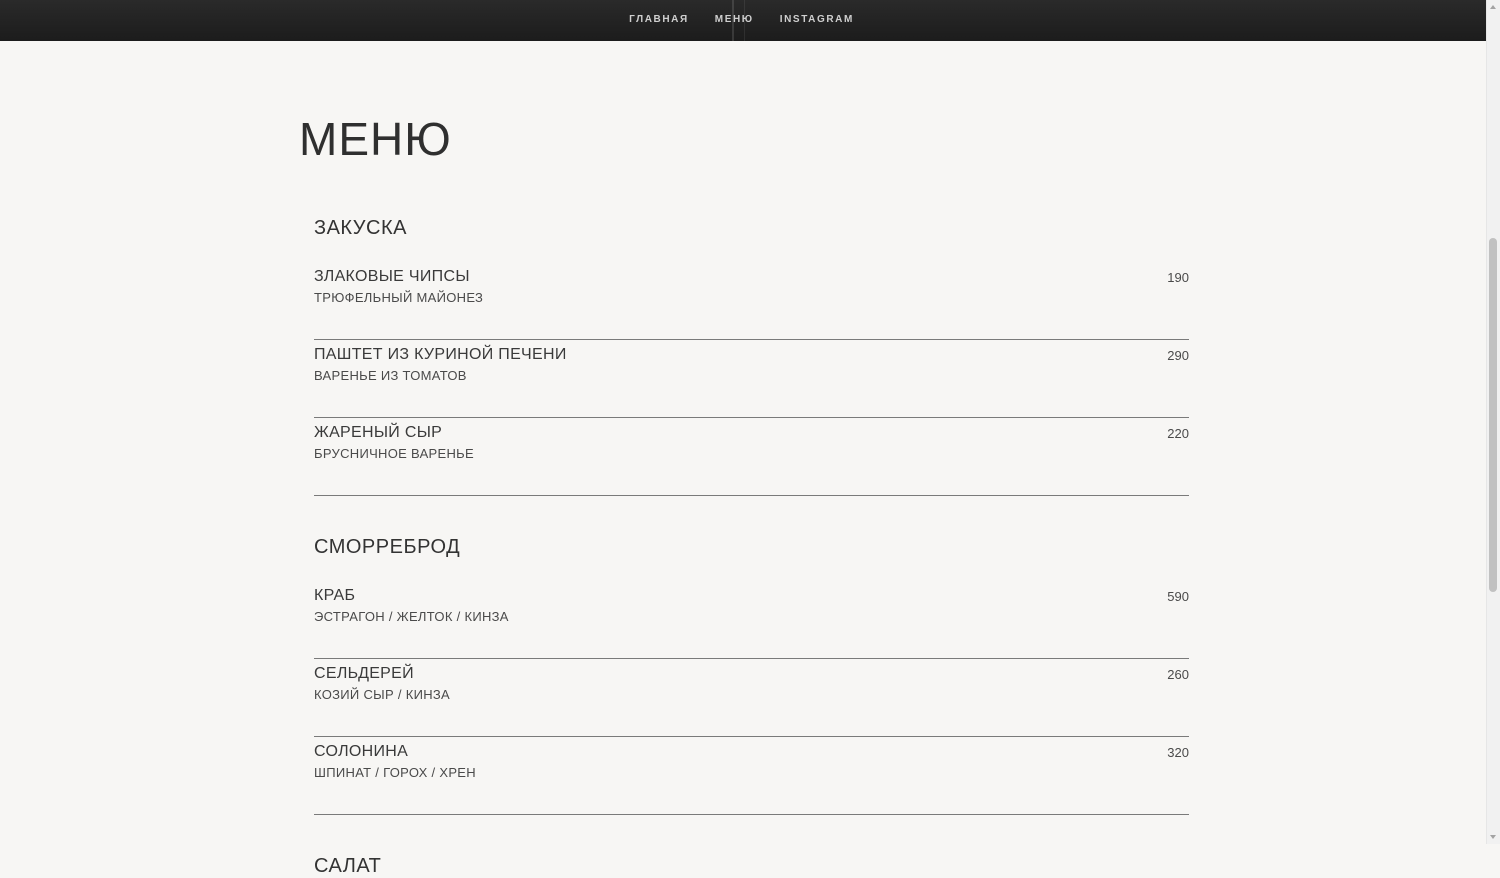  Describe the element at coordinates (361, 751) in the screenshot. I see `menu-item-name: СОЛОНИНА` at that location.